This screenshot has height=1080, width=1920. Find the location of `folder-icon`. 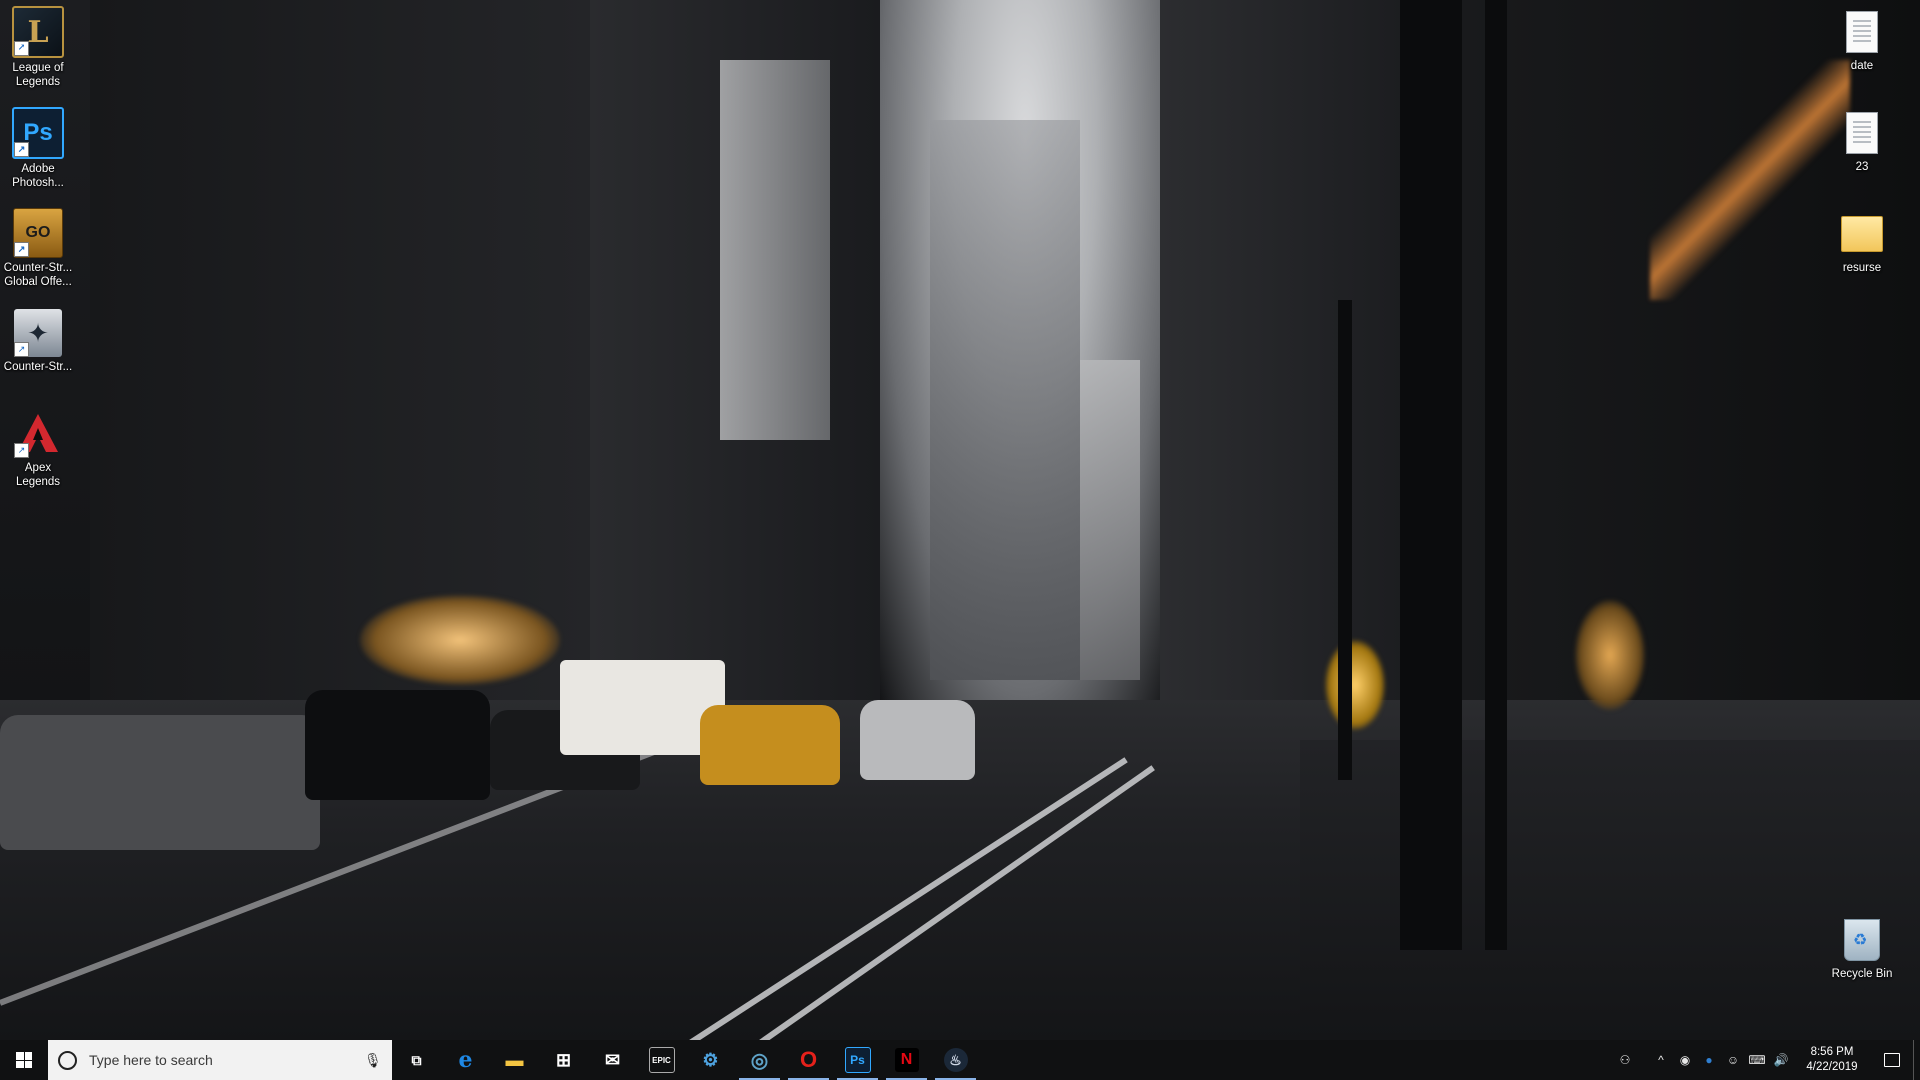

folder-icon is located at coordinates (1862, 234).